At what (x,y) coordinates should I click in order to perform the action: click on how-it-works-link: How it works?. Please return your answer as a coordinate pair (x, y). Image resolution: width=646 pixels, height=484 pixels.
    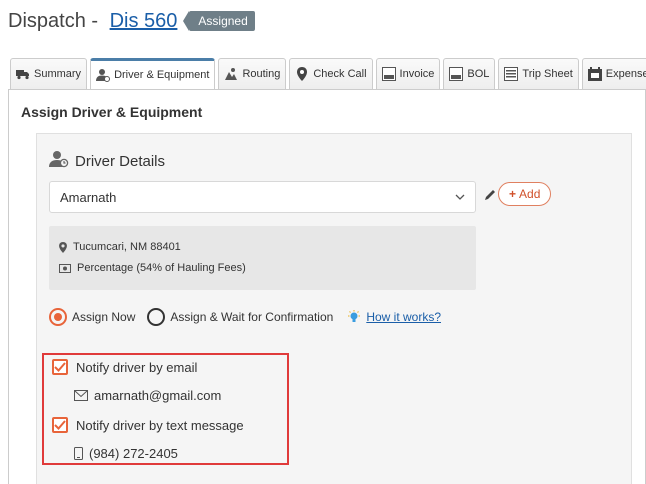
    Looking at the image, I should click on (403, 317).